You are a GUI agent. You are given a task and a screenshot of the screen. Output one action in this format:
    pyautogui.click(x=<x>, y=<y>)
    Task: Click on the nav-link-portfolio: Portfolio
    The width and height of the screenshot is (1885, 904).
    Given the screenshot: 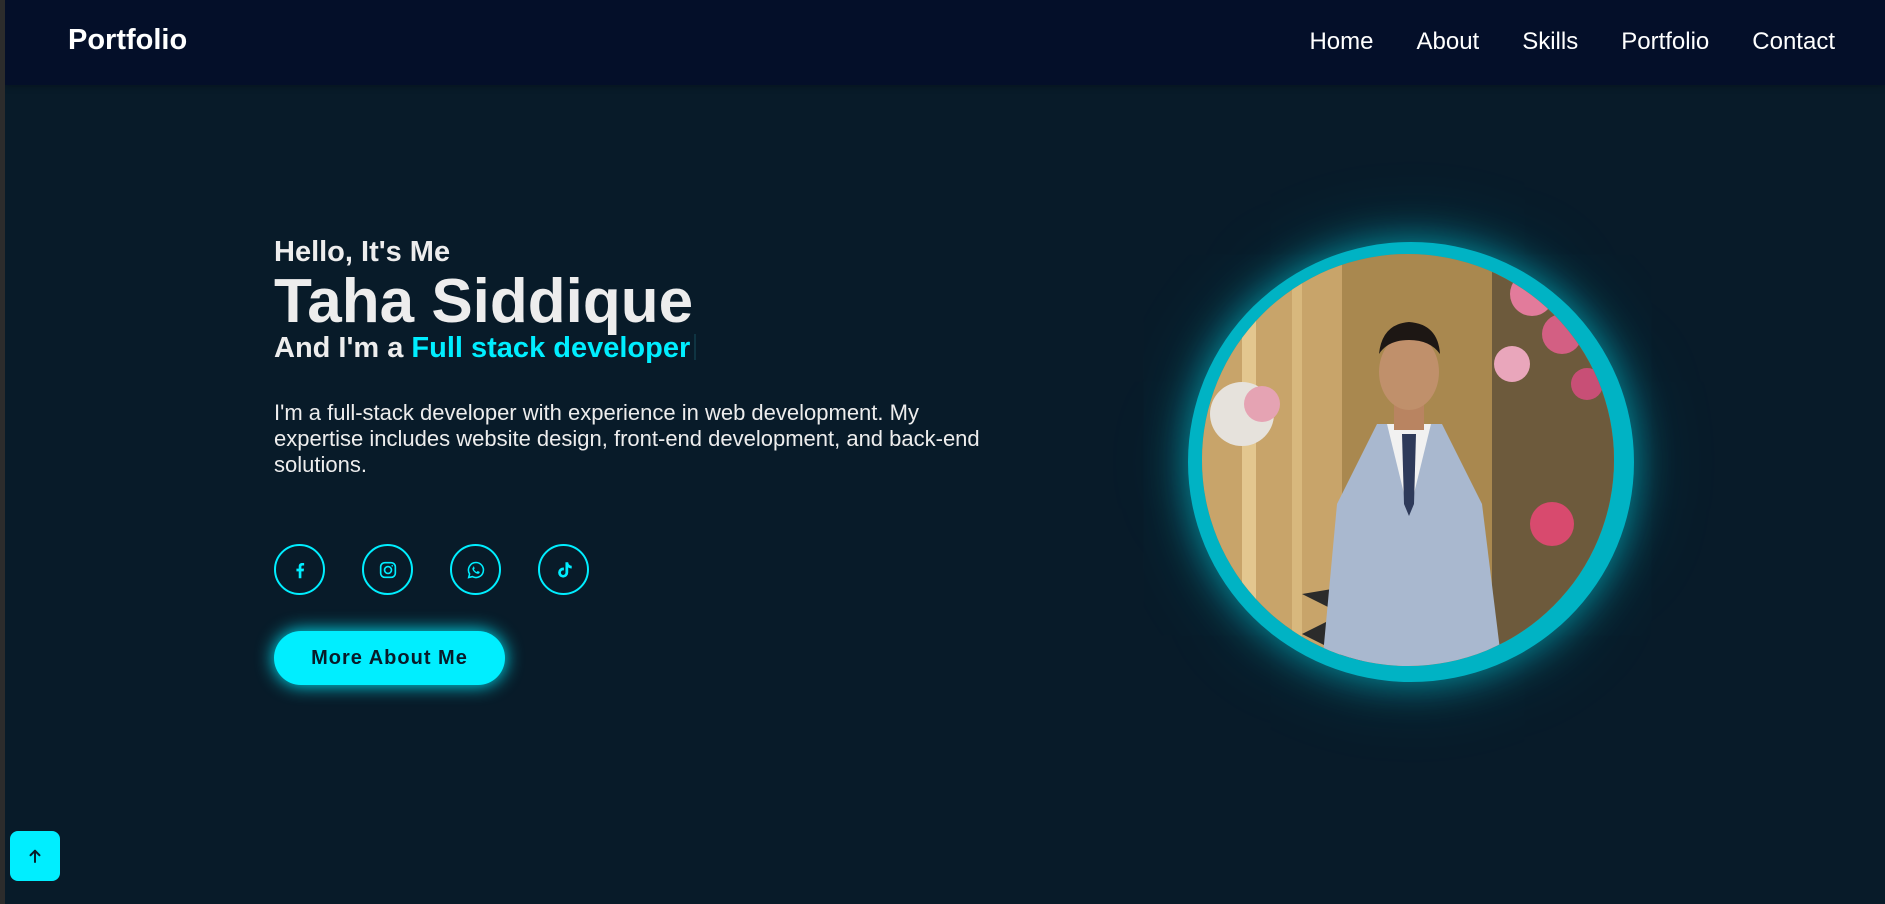 What is the action you would take?
    pyautogui.click(x=1665, y=42)
    